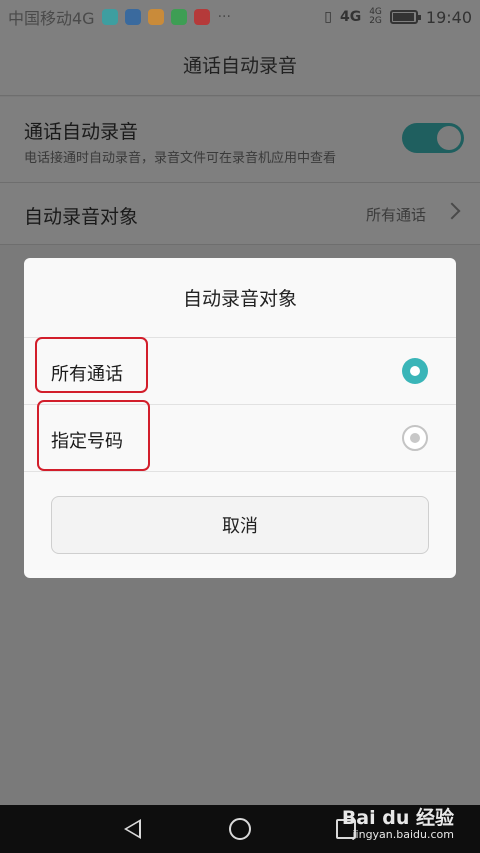  Describe the element at coordinates (180, 158) in the screenshot. I see `auto-record-subtitle: 电话接通时自动录音，录音文件可在录音机应用中查看` at that location.